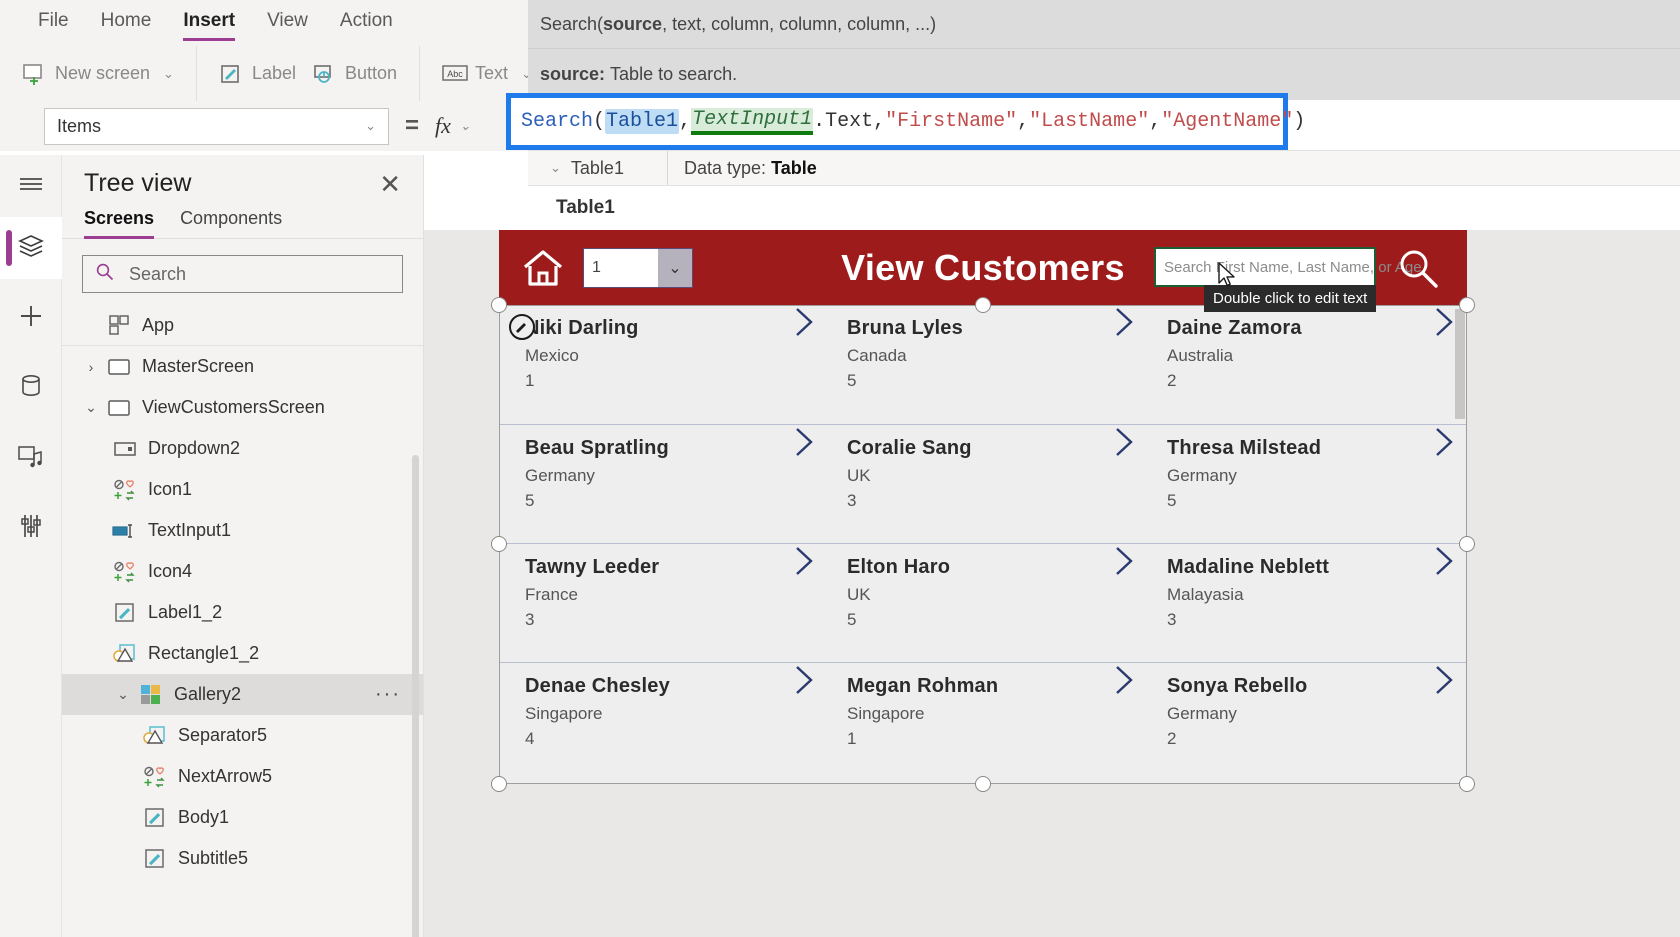 Image resolution: width=1680 pixels, height=937 pixels. Describe the element at coordinates (543, 268) in the screenshot. I see `home-icon` at that location.